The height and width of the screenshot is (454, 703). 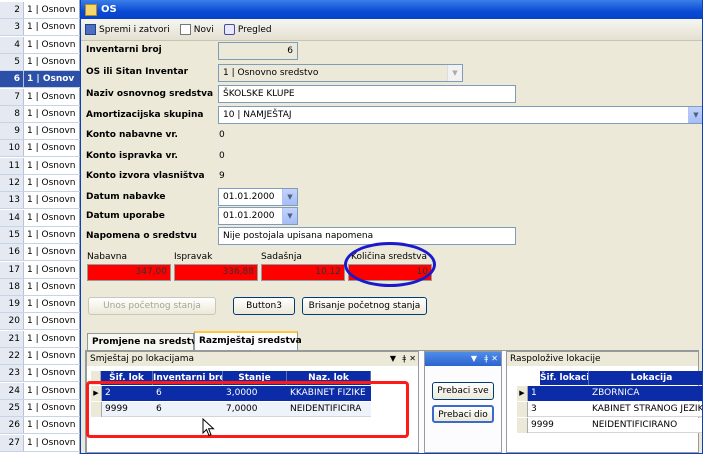 I want to click on row-number: 23, so click(x=12, y=373).